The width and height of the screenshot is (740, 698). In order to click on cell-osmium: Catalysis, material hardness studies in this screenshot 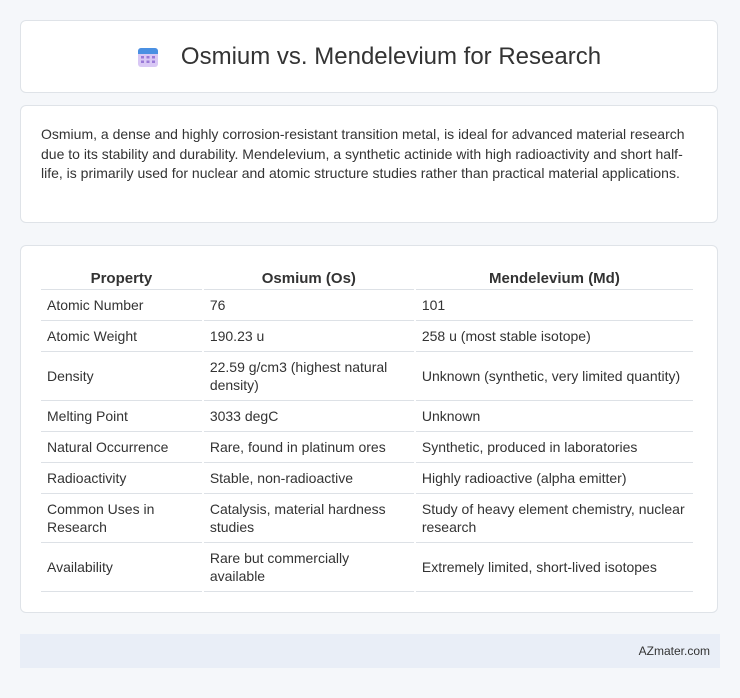, I will do `click(308, 518)`.